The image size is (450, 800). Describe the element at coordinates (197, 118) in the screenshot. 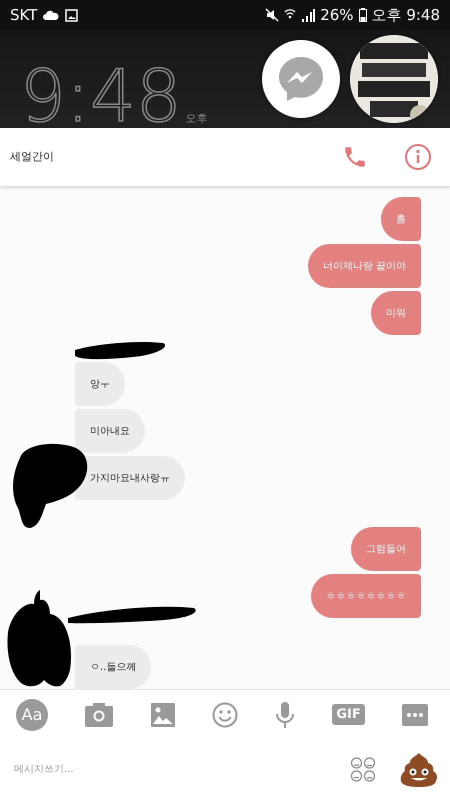

I see `lock-ampm: 오후` at that location.